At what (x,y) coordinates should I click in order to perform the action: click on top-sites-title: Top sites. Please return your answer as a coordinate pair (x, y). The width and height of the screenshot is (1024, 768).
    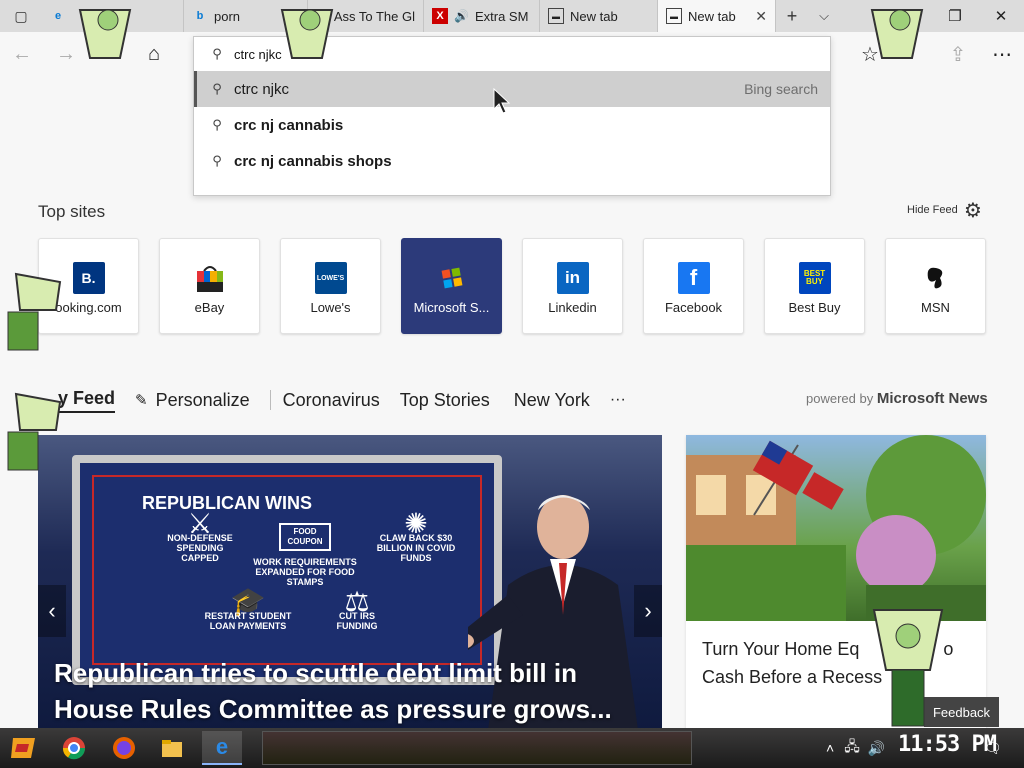
    Looking at the image, I should click on (72, 211).